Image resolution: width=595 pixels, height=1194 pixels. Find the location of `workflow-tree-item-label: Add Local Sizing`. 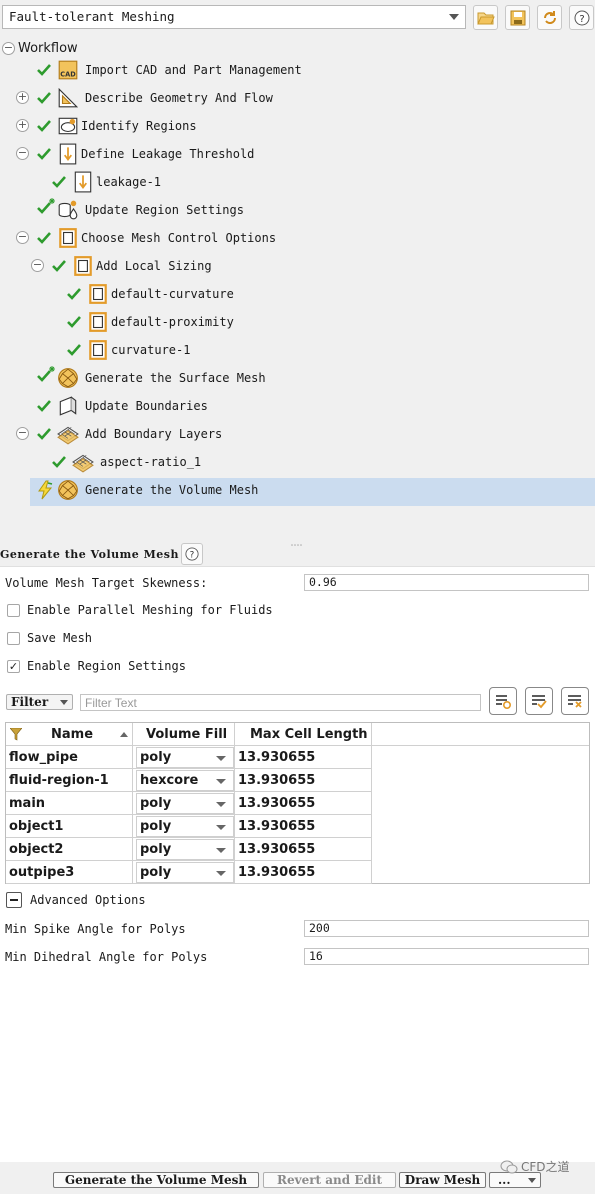

workflow-tree-item-label: Add Local Sizing is located at coordinates (154, 266).